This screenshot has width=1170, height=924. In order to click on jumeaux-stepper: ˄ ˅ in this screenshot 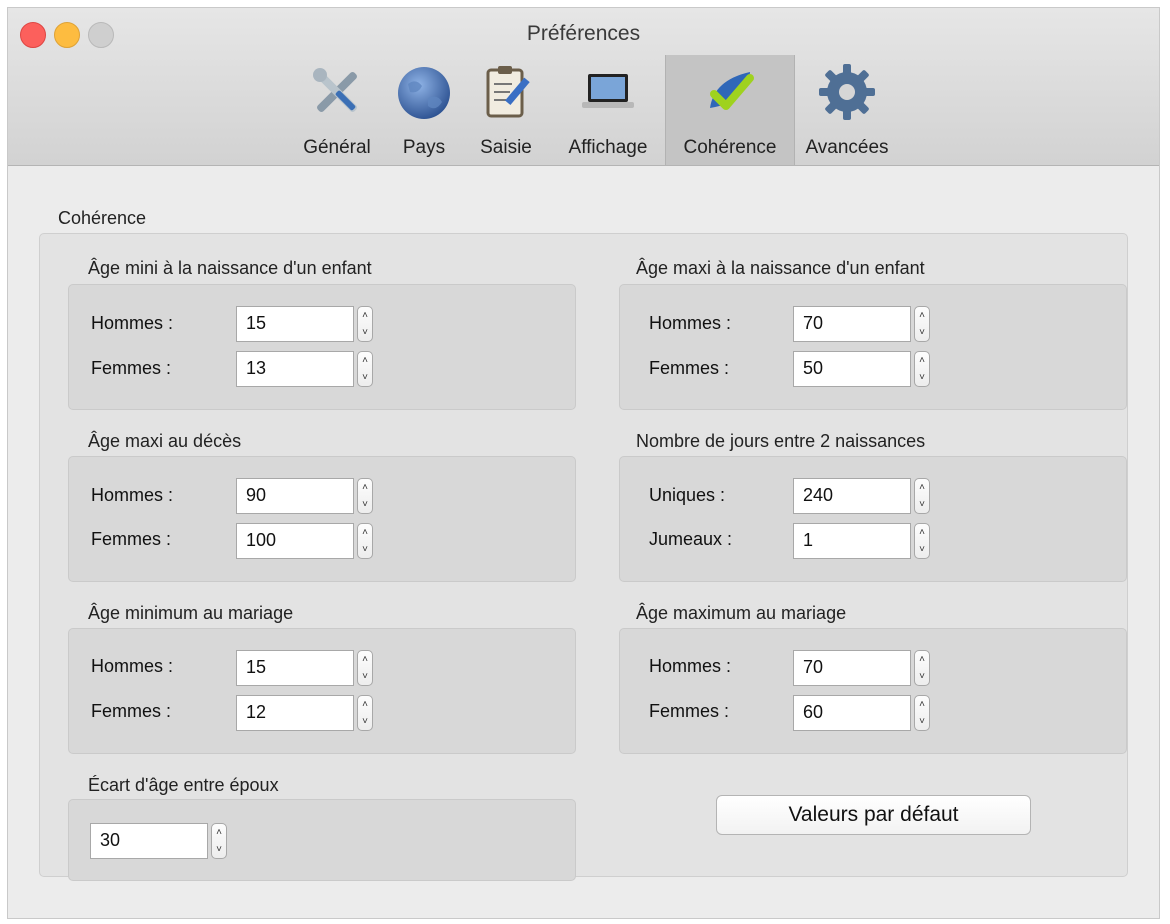, I will do `click(922, 541)`.